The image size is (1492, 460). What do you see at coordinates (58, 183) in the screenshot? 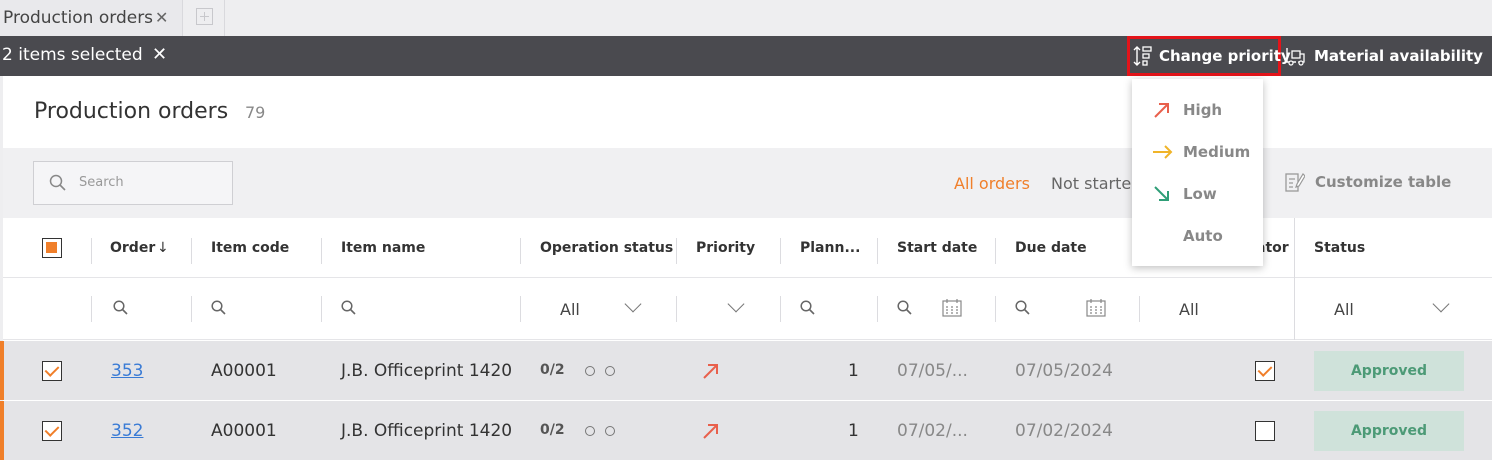
I see `search-icon` at bounding box center [58, 183].